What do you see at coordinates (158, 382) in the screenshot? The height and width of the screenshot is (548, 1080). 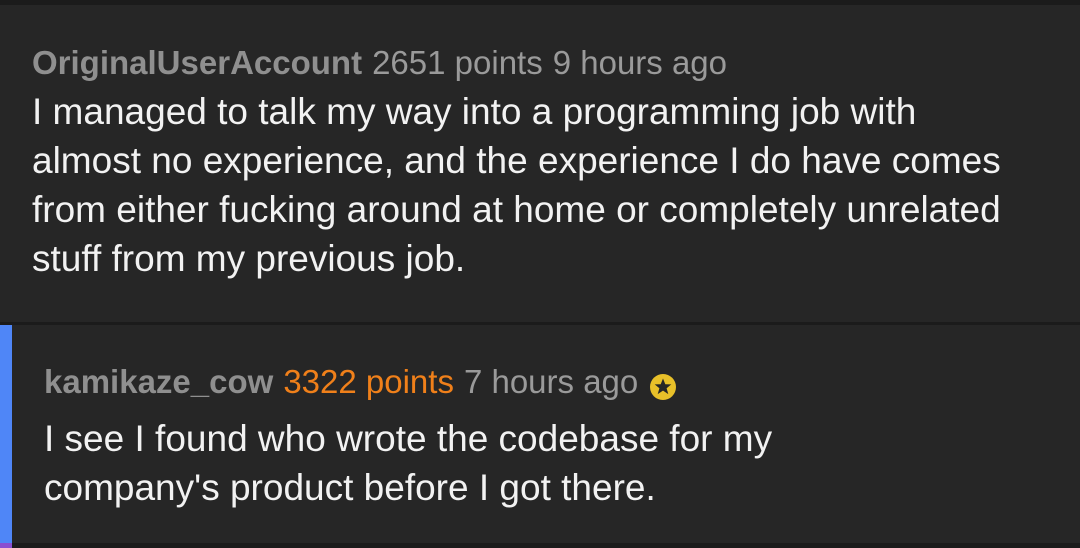 I see `comment-author: kamikaze_cow` at bounding box center [158, 382].